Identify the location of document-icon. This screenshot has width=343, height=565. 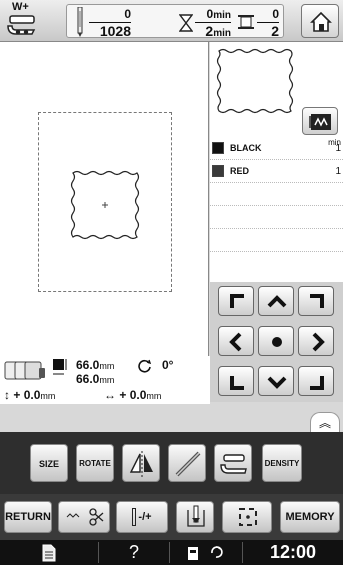
(49, 553).